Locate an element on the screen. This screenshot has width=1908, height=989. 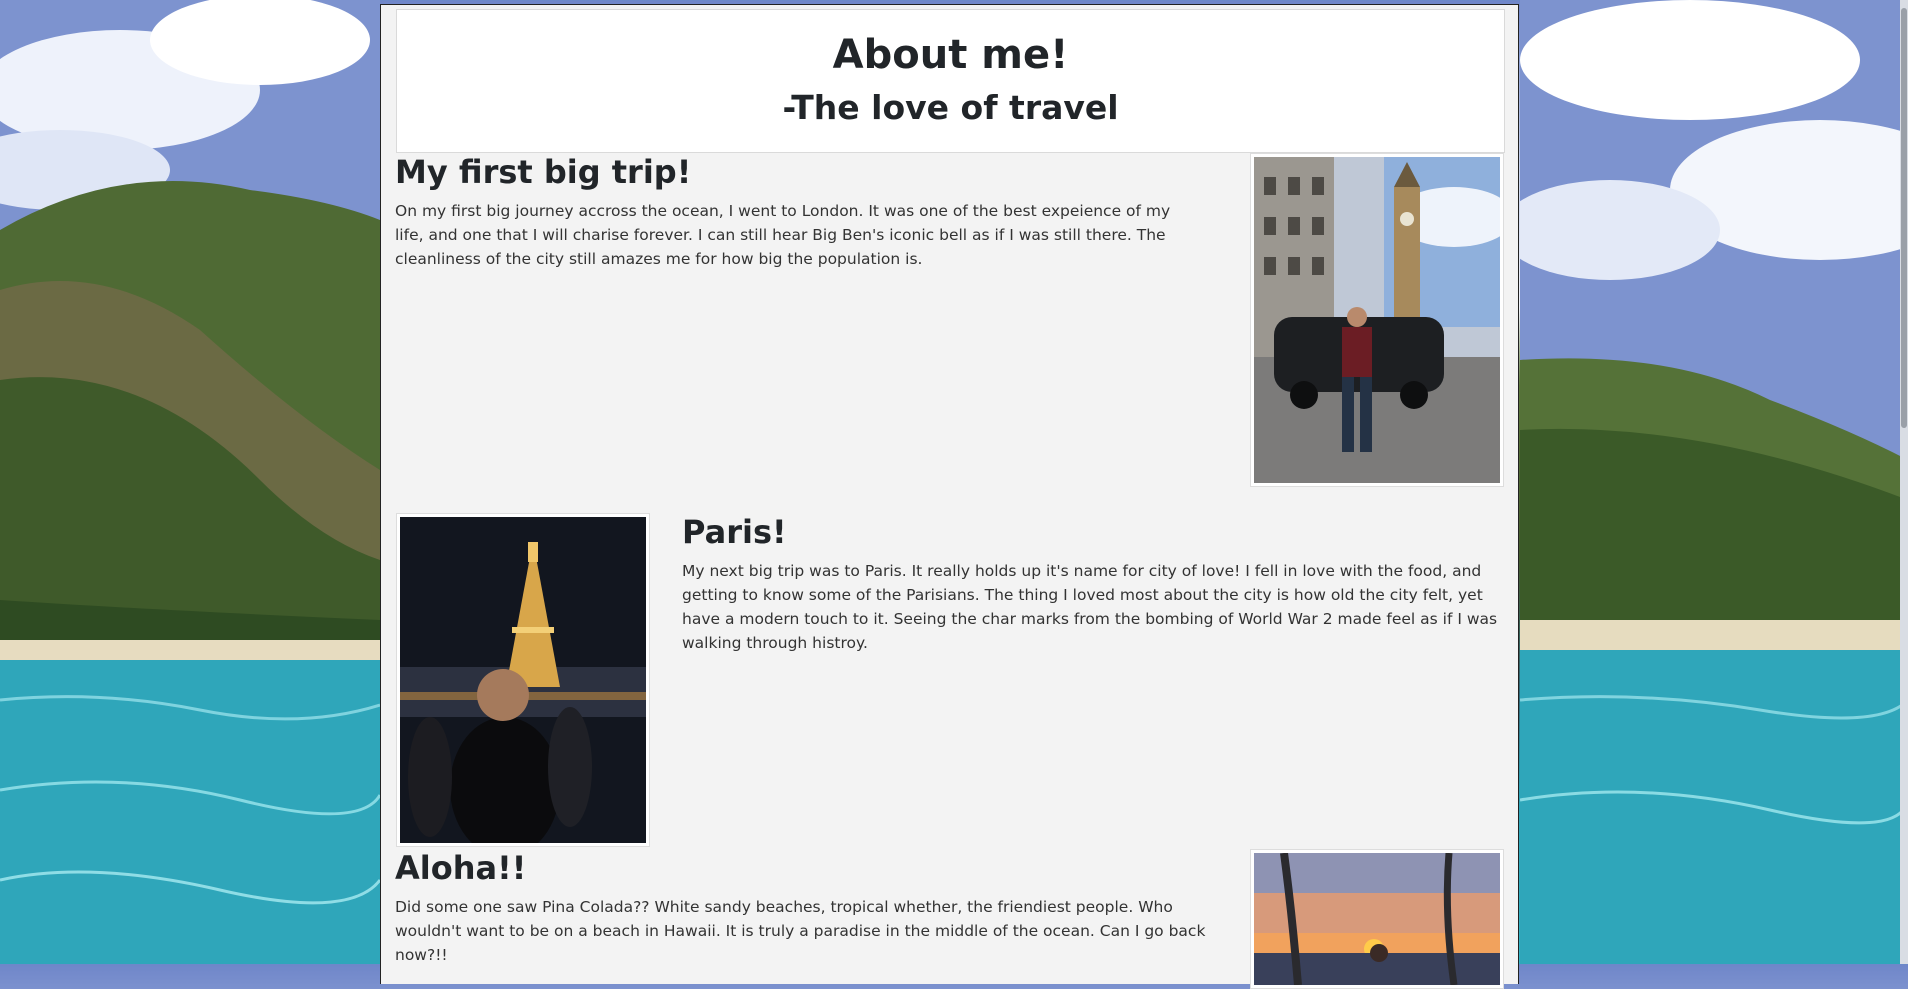
section-title-london: My first big trip! is located at coordinates (543, 172).